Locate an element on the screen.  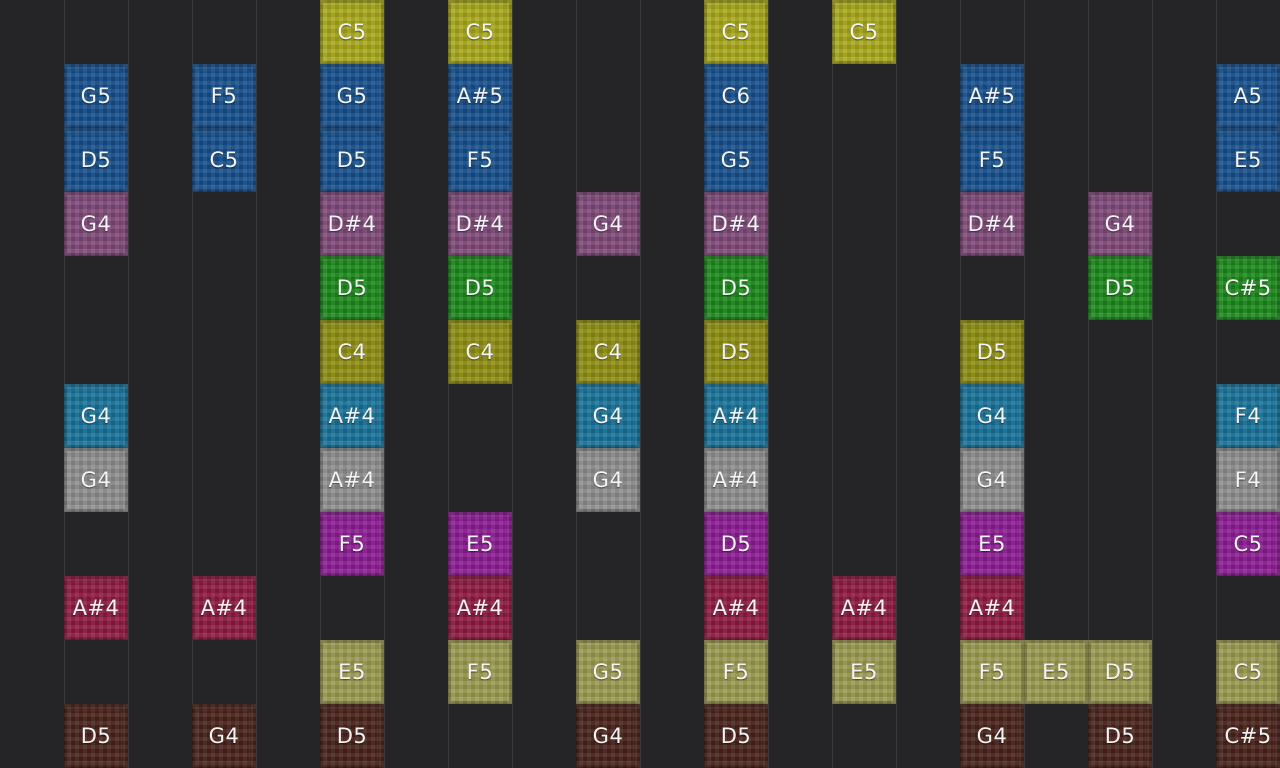
note-block: C6 is located at coordinates (736, 96).